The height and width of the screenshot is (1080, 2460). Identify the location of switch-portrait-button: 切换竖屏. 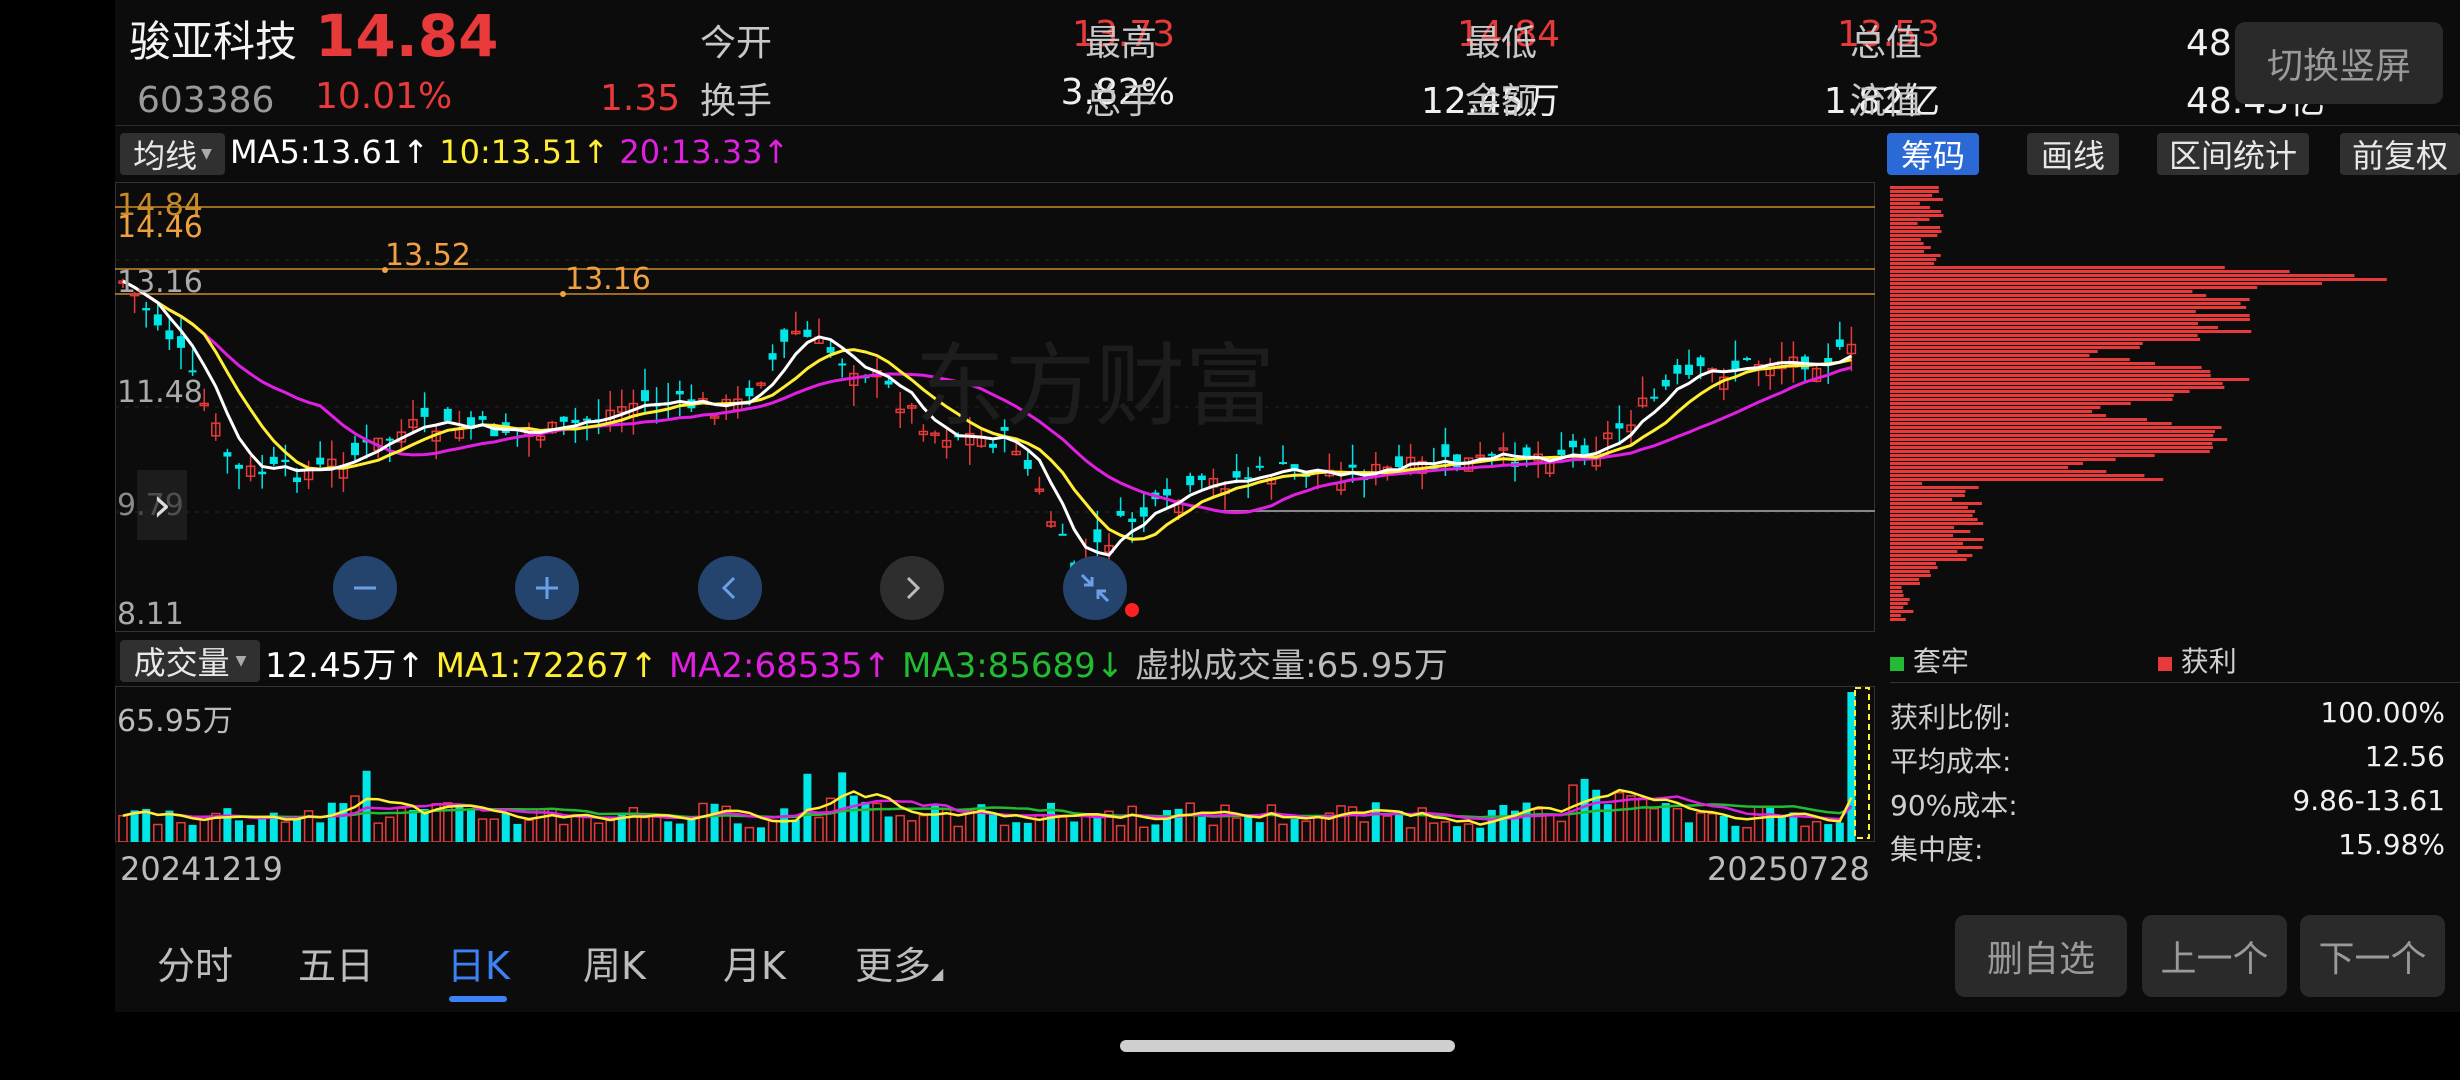
(2339, 63).